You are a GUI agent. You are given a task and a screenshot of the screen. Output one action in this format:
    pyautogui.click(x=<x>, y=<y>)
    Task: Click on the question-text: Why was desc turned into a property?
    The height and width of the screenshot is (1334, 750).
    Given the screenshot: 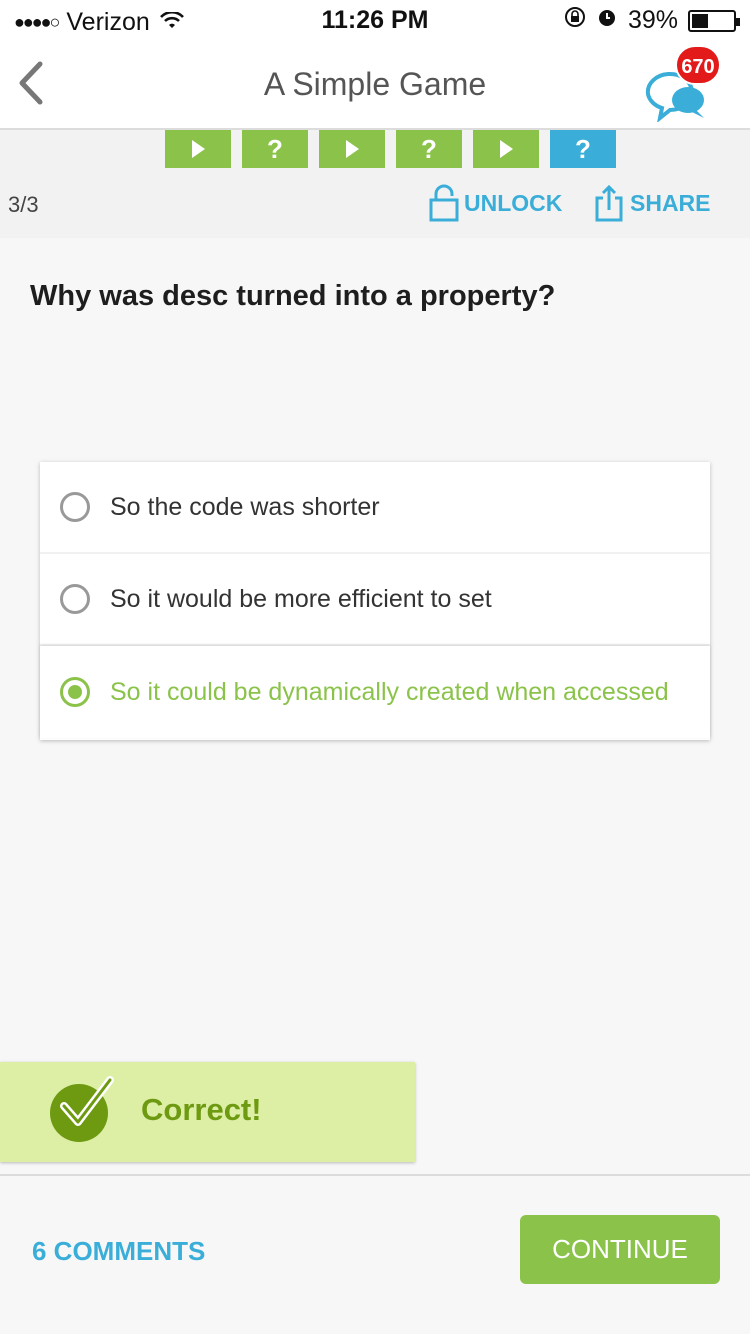 What is the action you would take?
    pyautogui.click(x=293, y=296)
    